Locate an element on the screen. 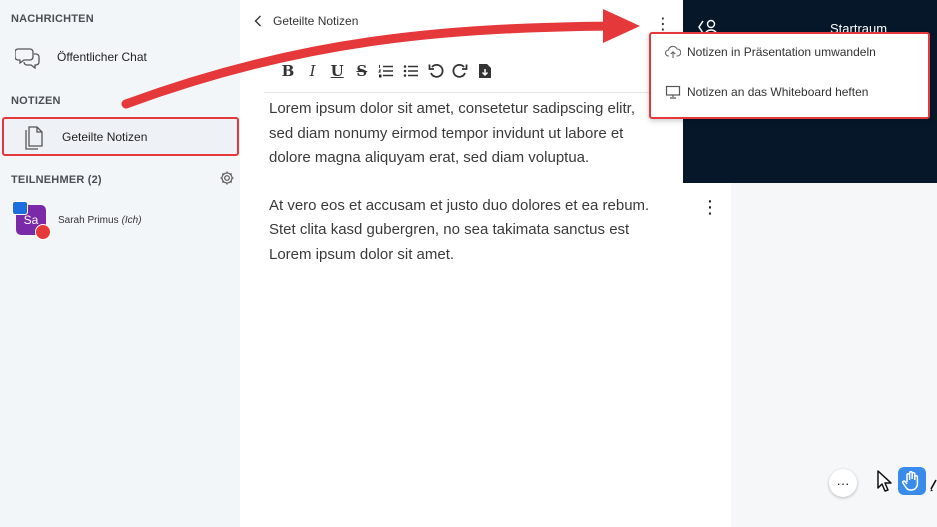  menu-item-convert-to-presentation: Notizen in Präsentation umwandeln is located at coordinates (770, 52).